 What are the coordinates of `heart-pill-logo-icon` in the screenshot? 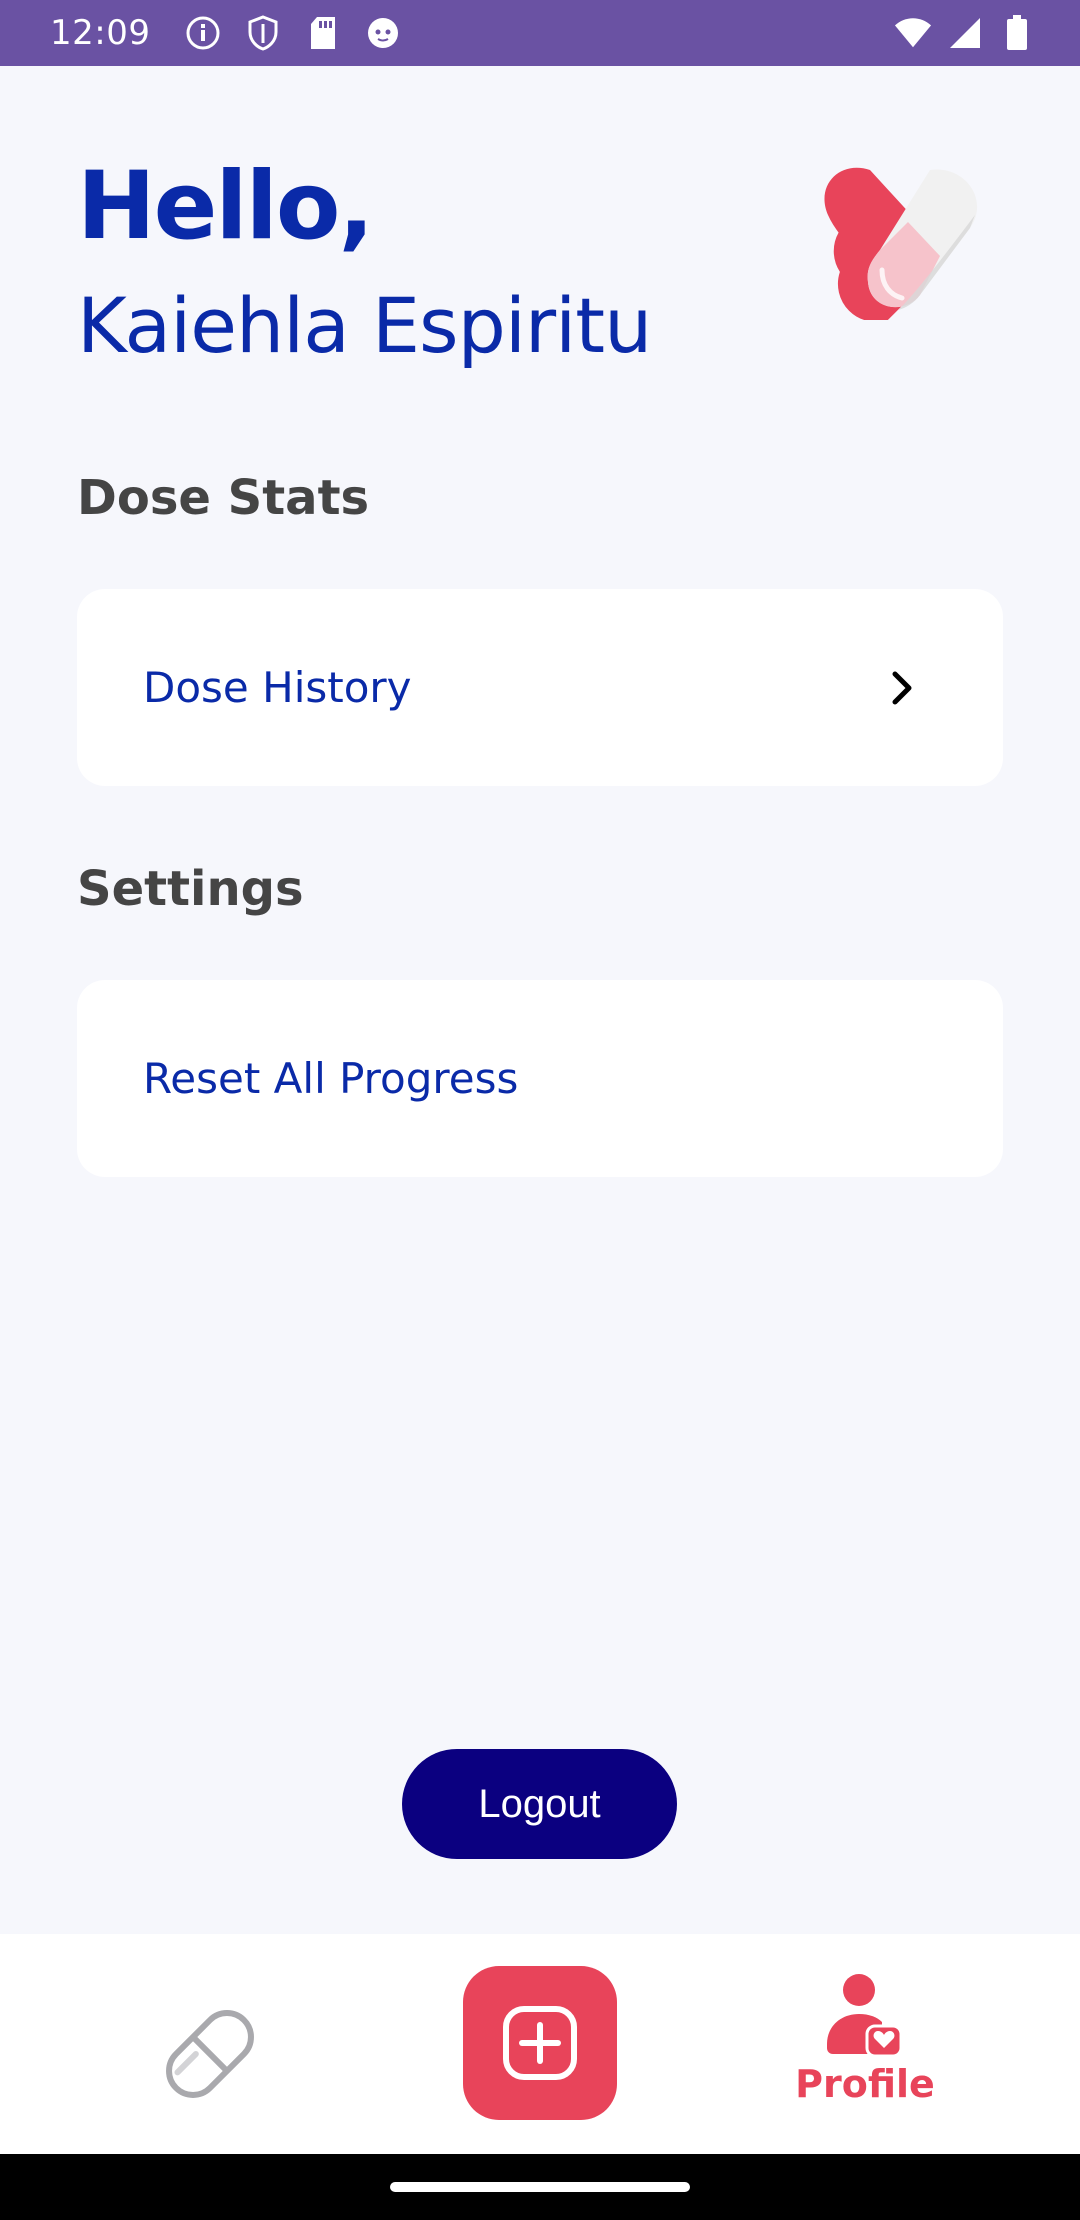 It's located at (900, 241).